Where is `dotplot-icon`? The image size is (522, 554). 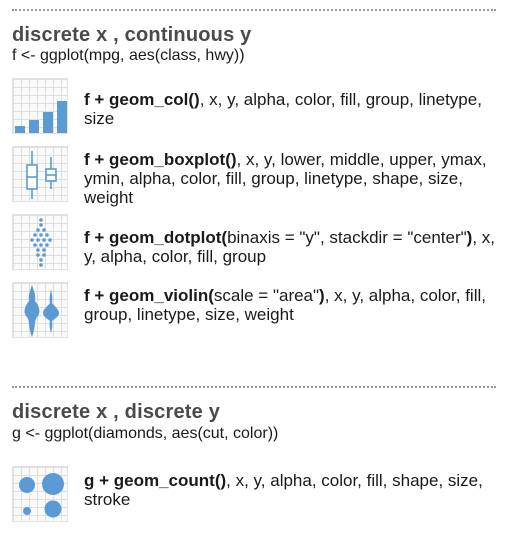
dotplot-icon is located at coordinates (40, 242).